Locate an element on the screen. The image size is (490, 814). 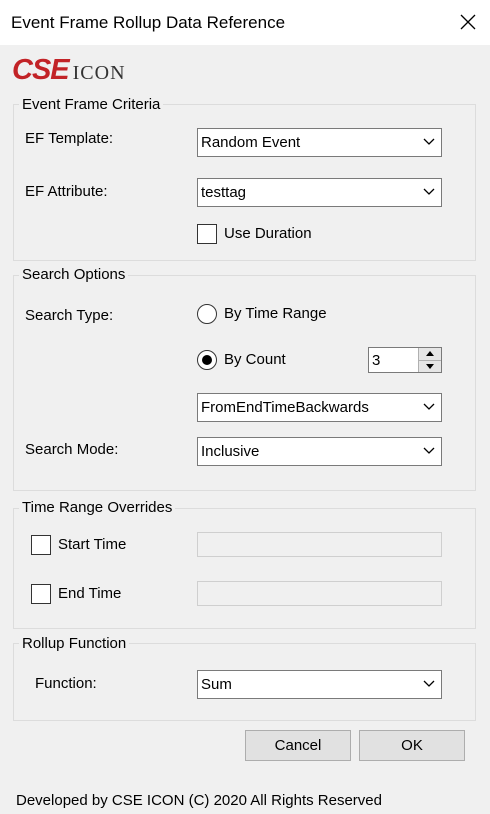
ok-button: OK is located at coordinates (412, 745).